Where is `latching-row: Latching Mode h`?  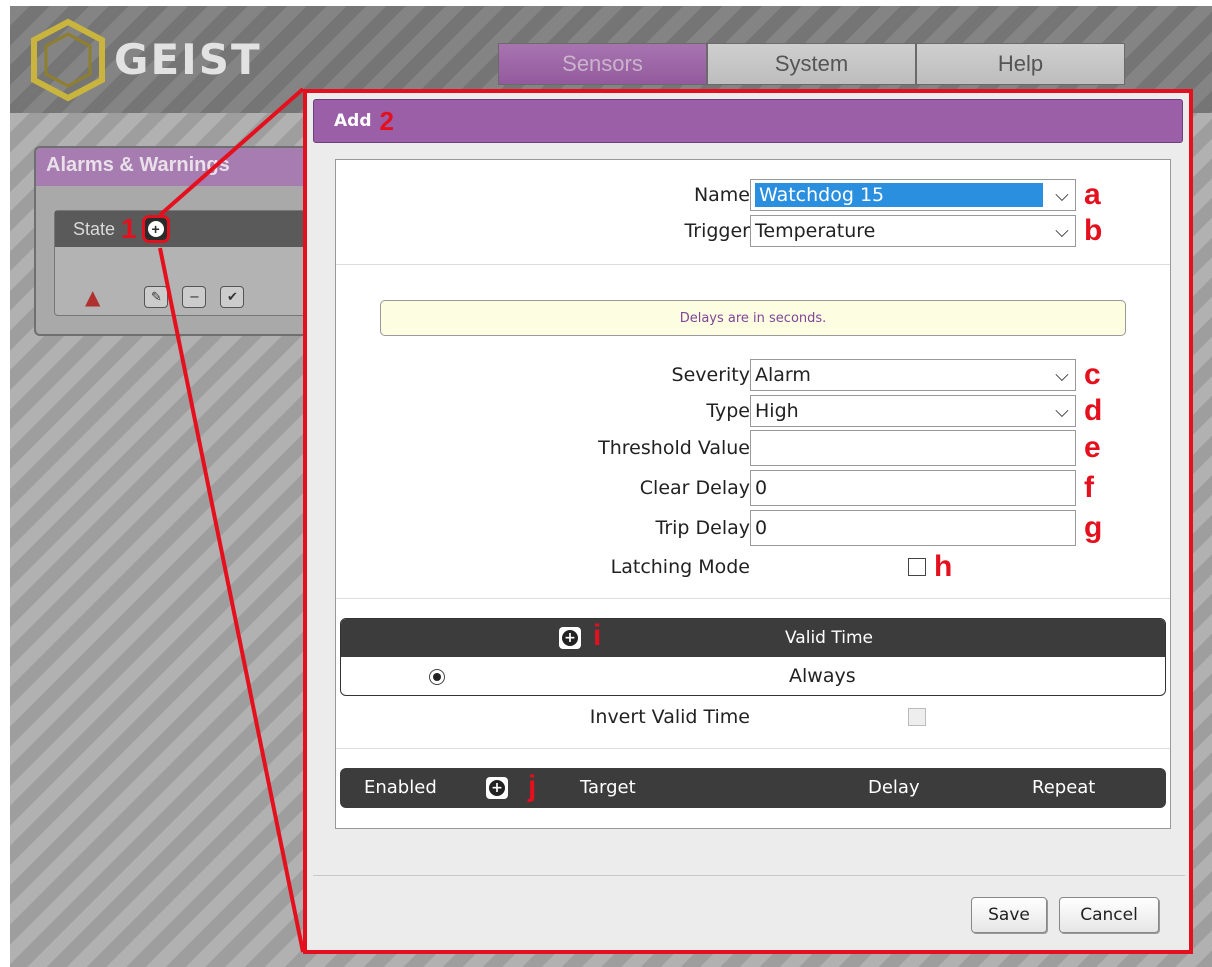 latching-row: Latching Mode h is located at coordinates (644, 566).